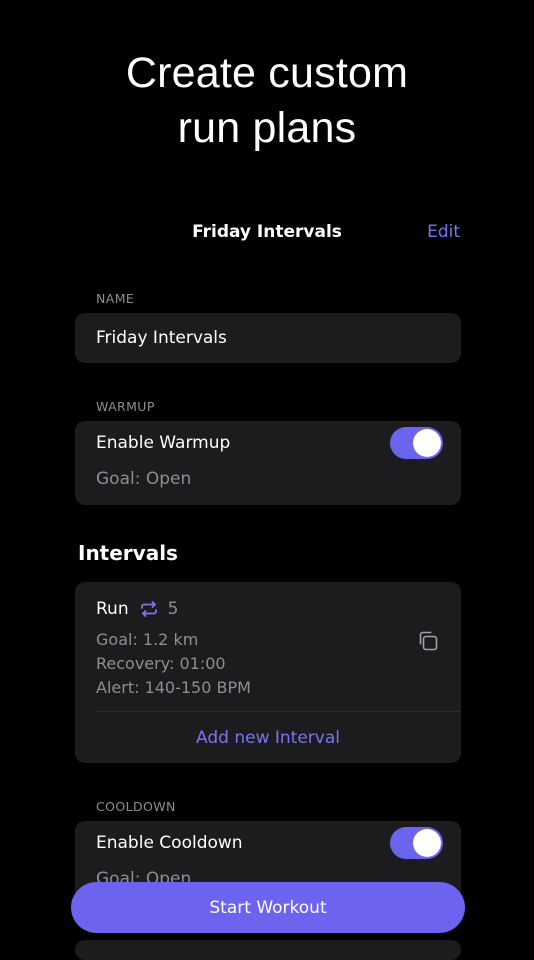 The image size is (534, 960). Describe the element at coordinates (268, 738) in the screenshot. I see `add-interval-button: Add new Interval` at that location.